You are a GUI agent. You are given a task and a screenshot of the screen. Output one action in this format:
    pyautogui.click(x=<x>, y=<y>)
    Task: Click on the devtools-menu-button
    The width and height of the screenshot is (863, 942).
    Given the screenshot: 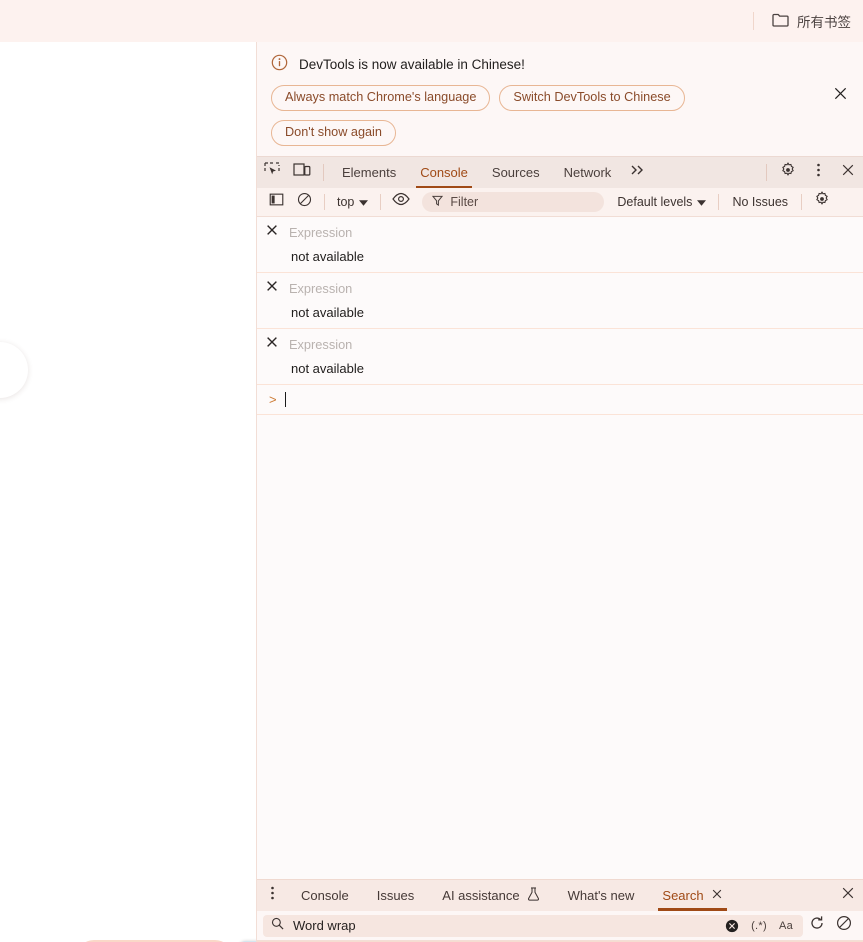 What is the action you would take?
    pyautogui.click(x=818, y=172)
    